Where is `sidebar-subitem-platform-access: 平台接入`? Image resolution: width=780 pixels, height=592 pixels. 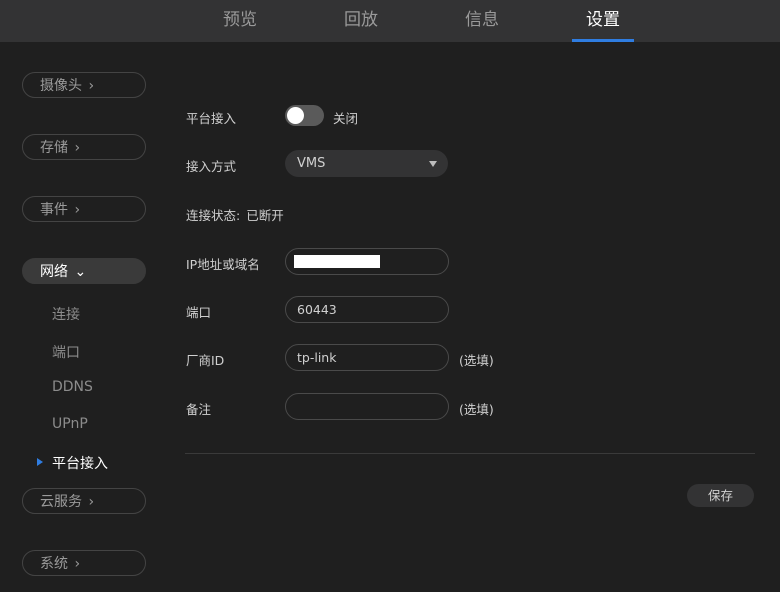 sidebar-subitem-platform-access: 平台接入 is located at coordinates (80, 463).